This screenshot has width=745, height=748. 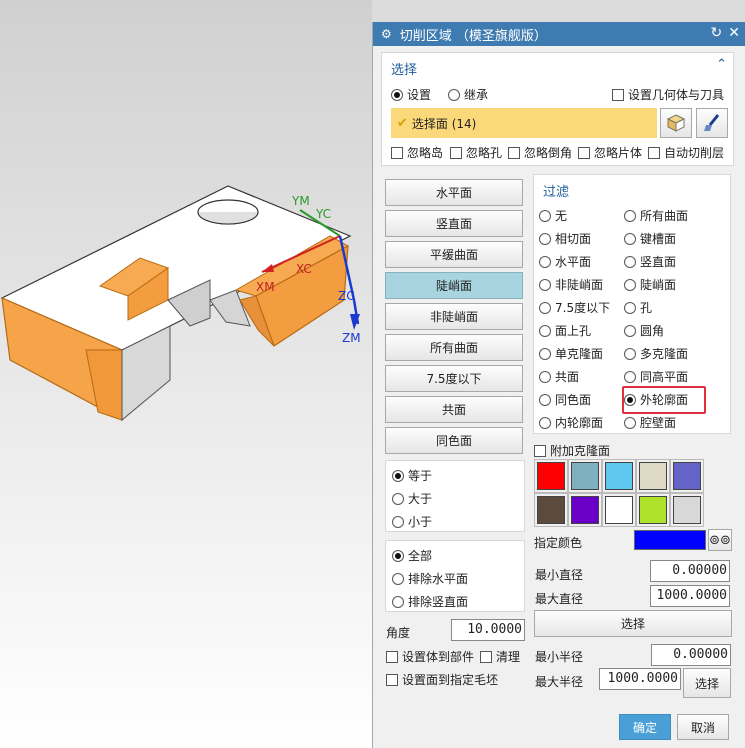 I want to click on filter-option-right-2: 竖直面, so click(x=650, y=261).